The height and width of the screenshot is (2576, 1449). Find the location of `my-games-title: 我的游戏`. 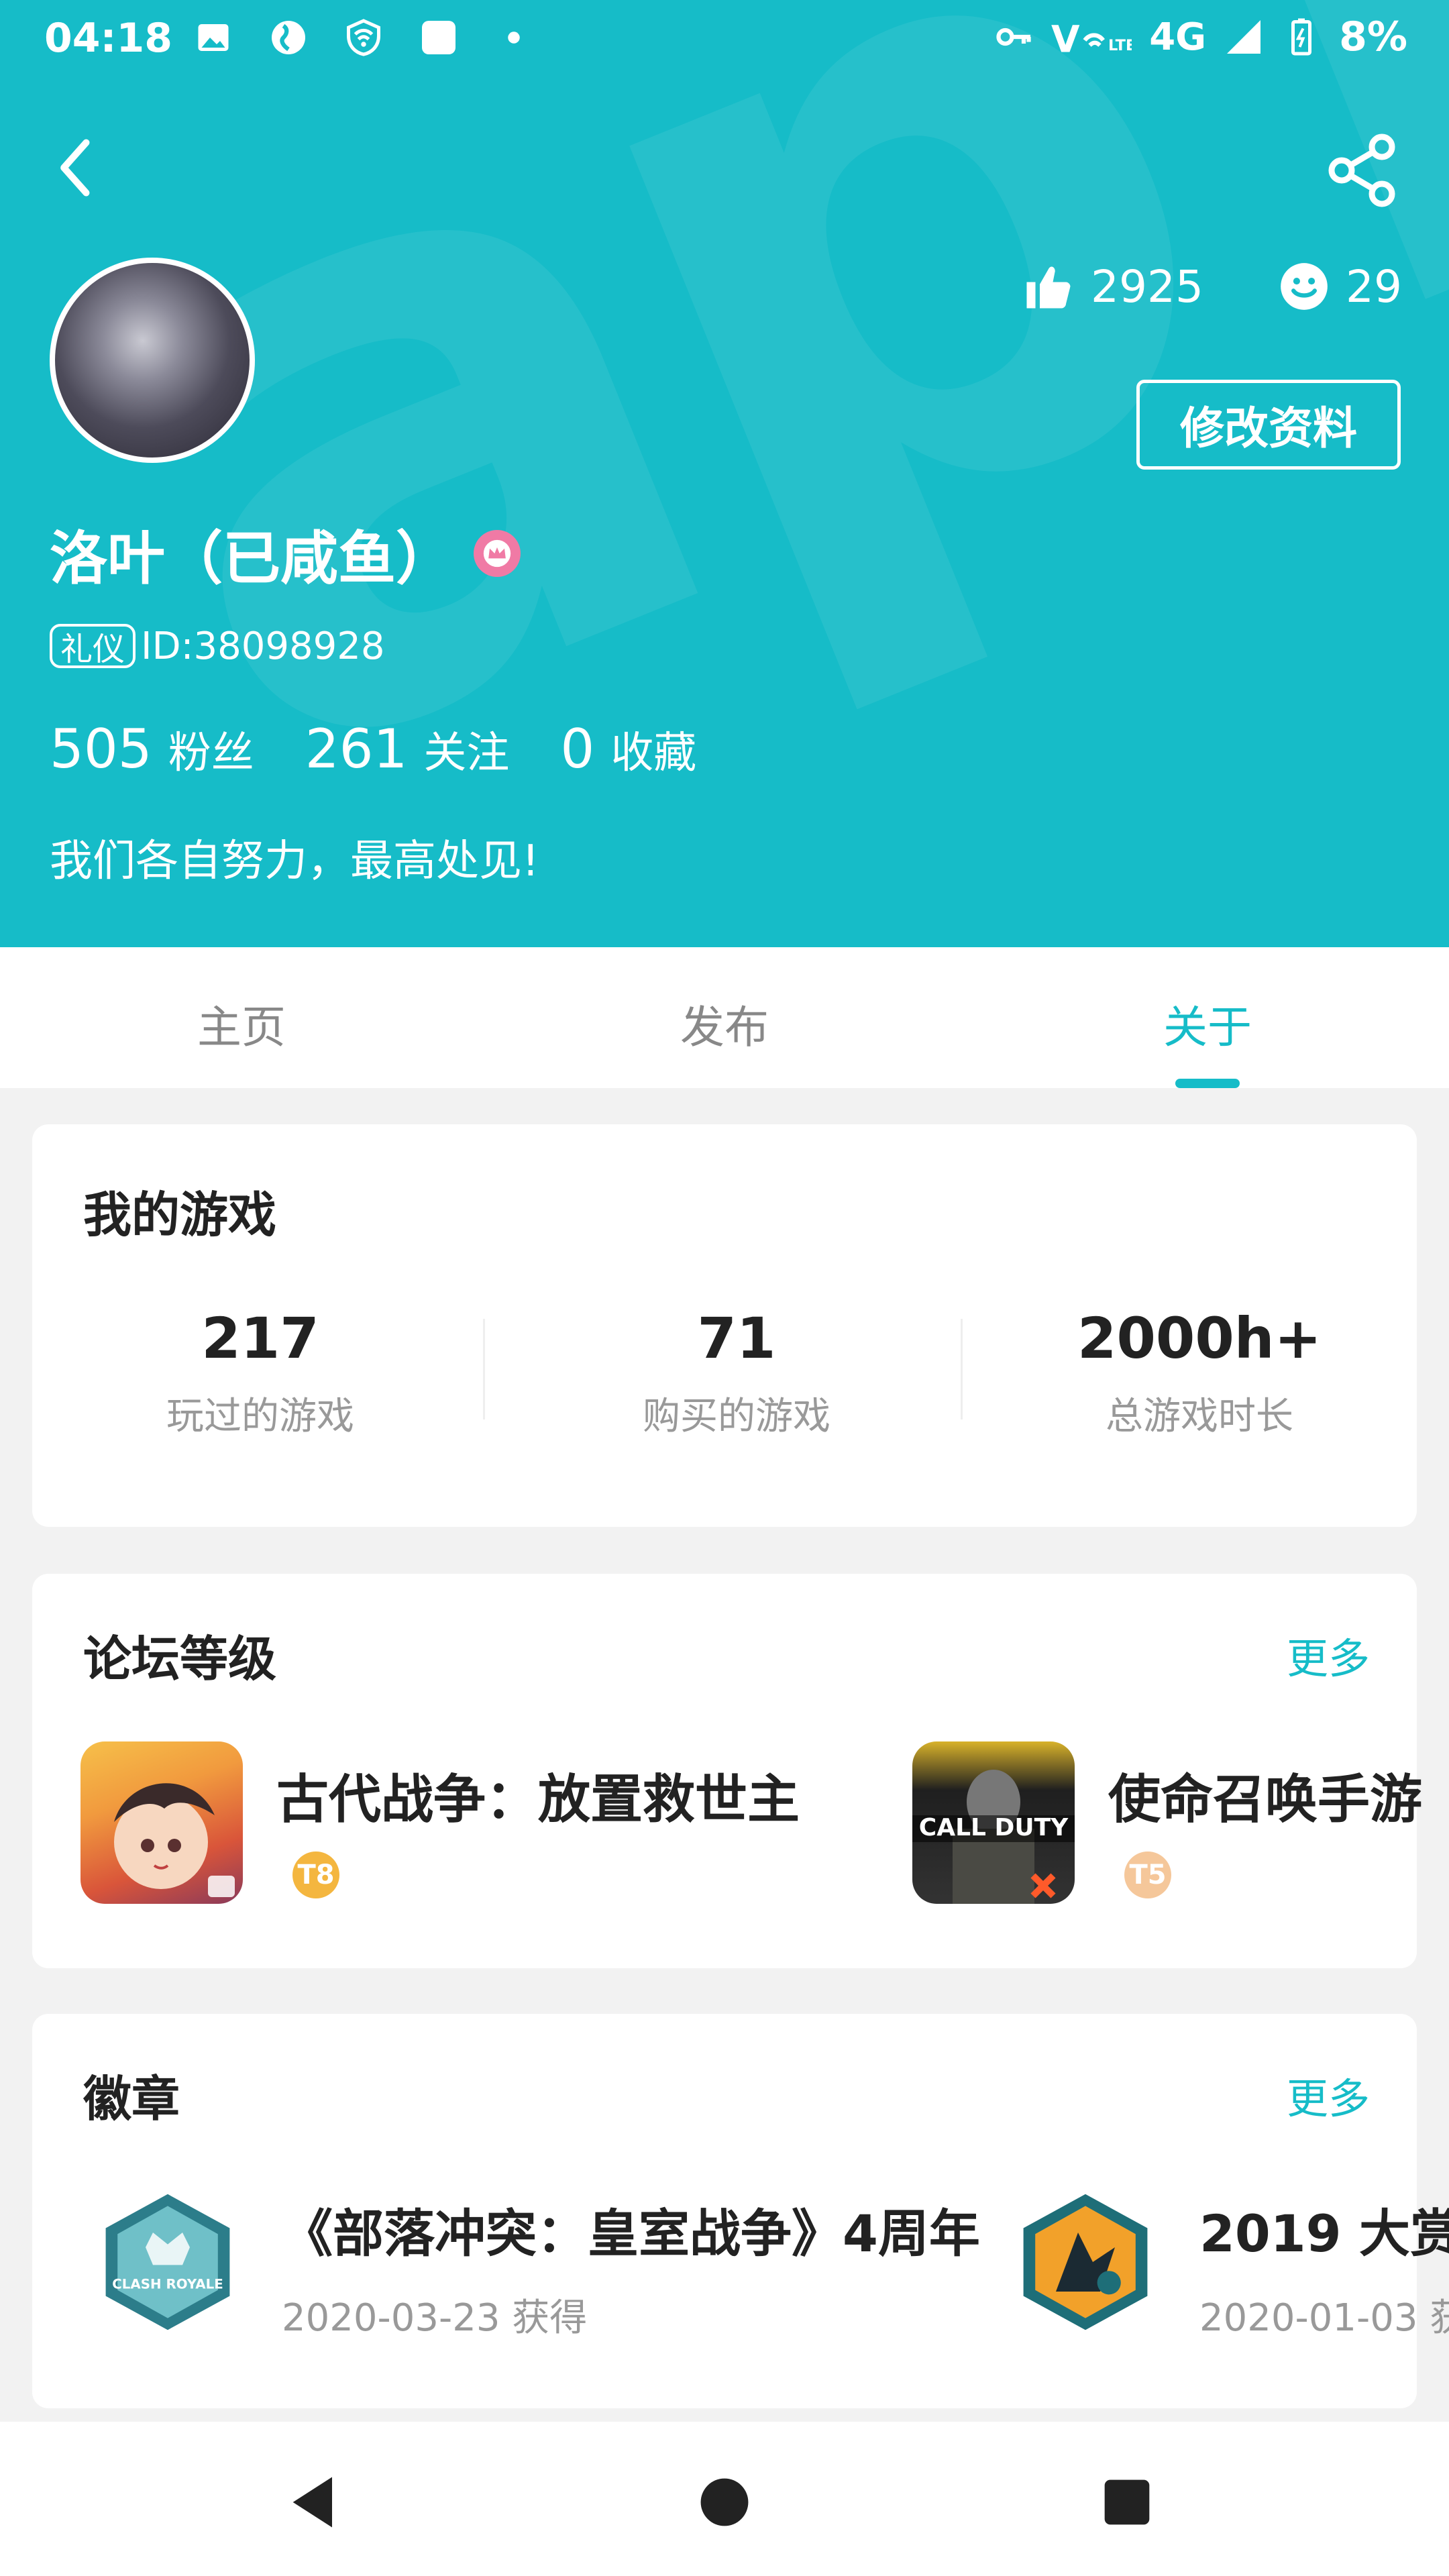

my-games-title: 我的游戏 is located at coordinates (180, 1215).